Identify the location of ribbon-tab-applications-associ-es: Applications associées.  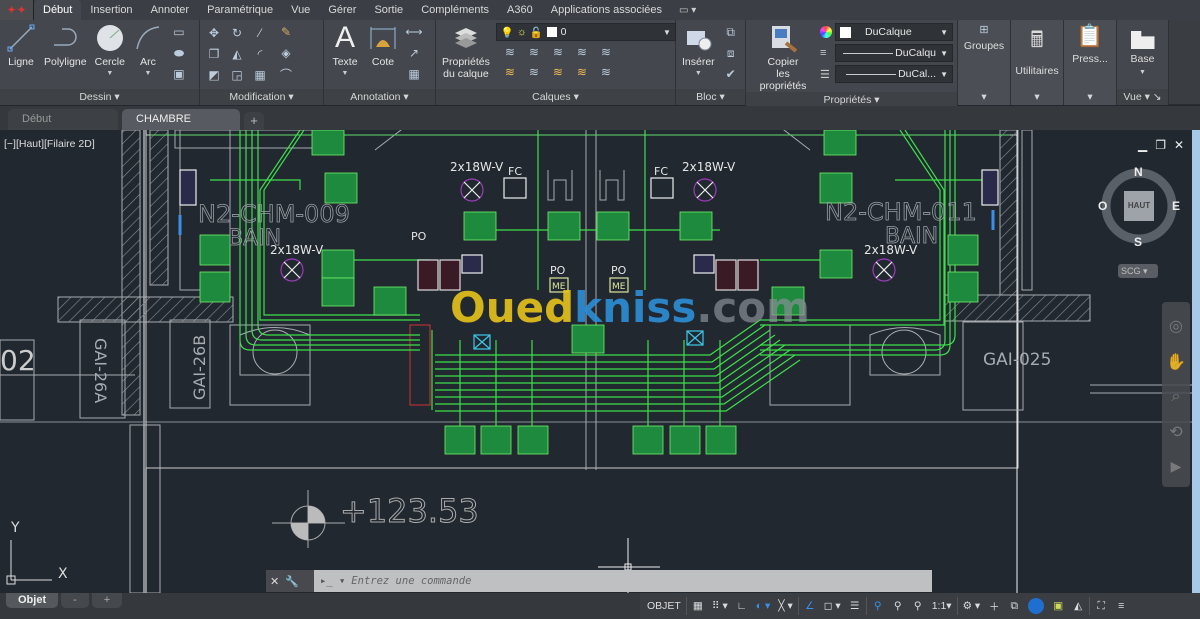
(606, 10).